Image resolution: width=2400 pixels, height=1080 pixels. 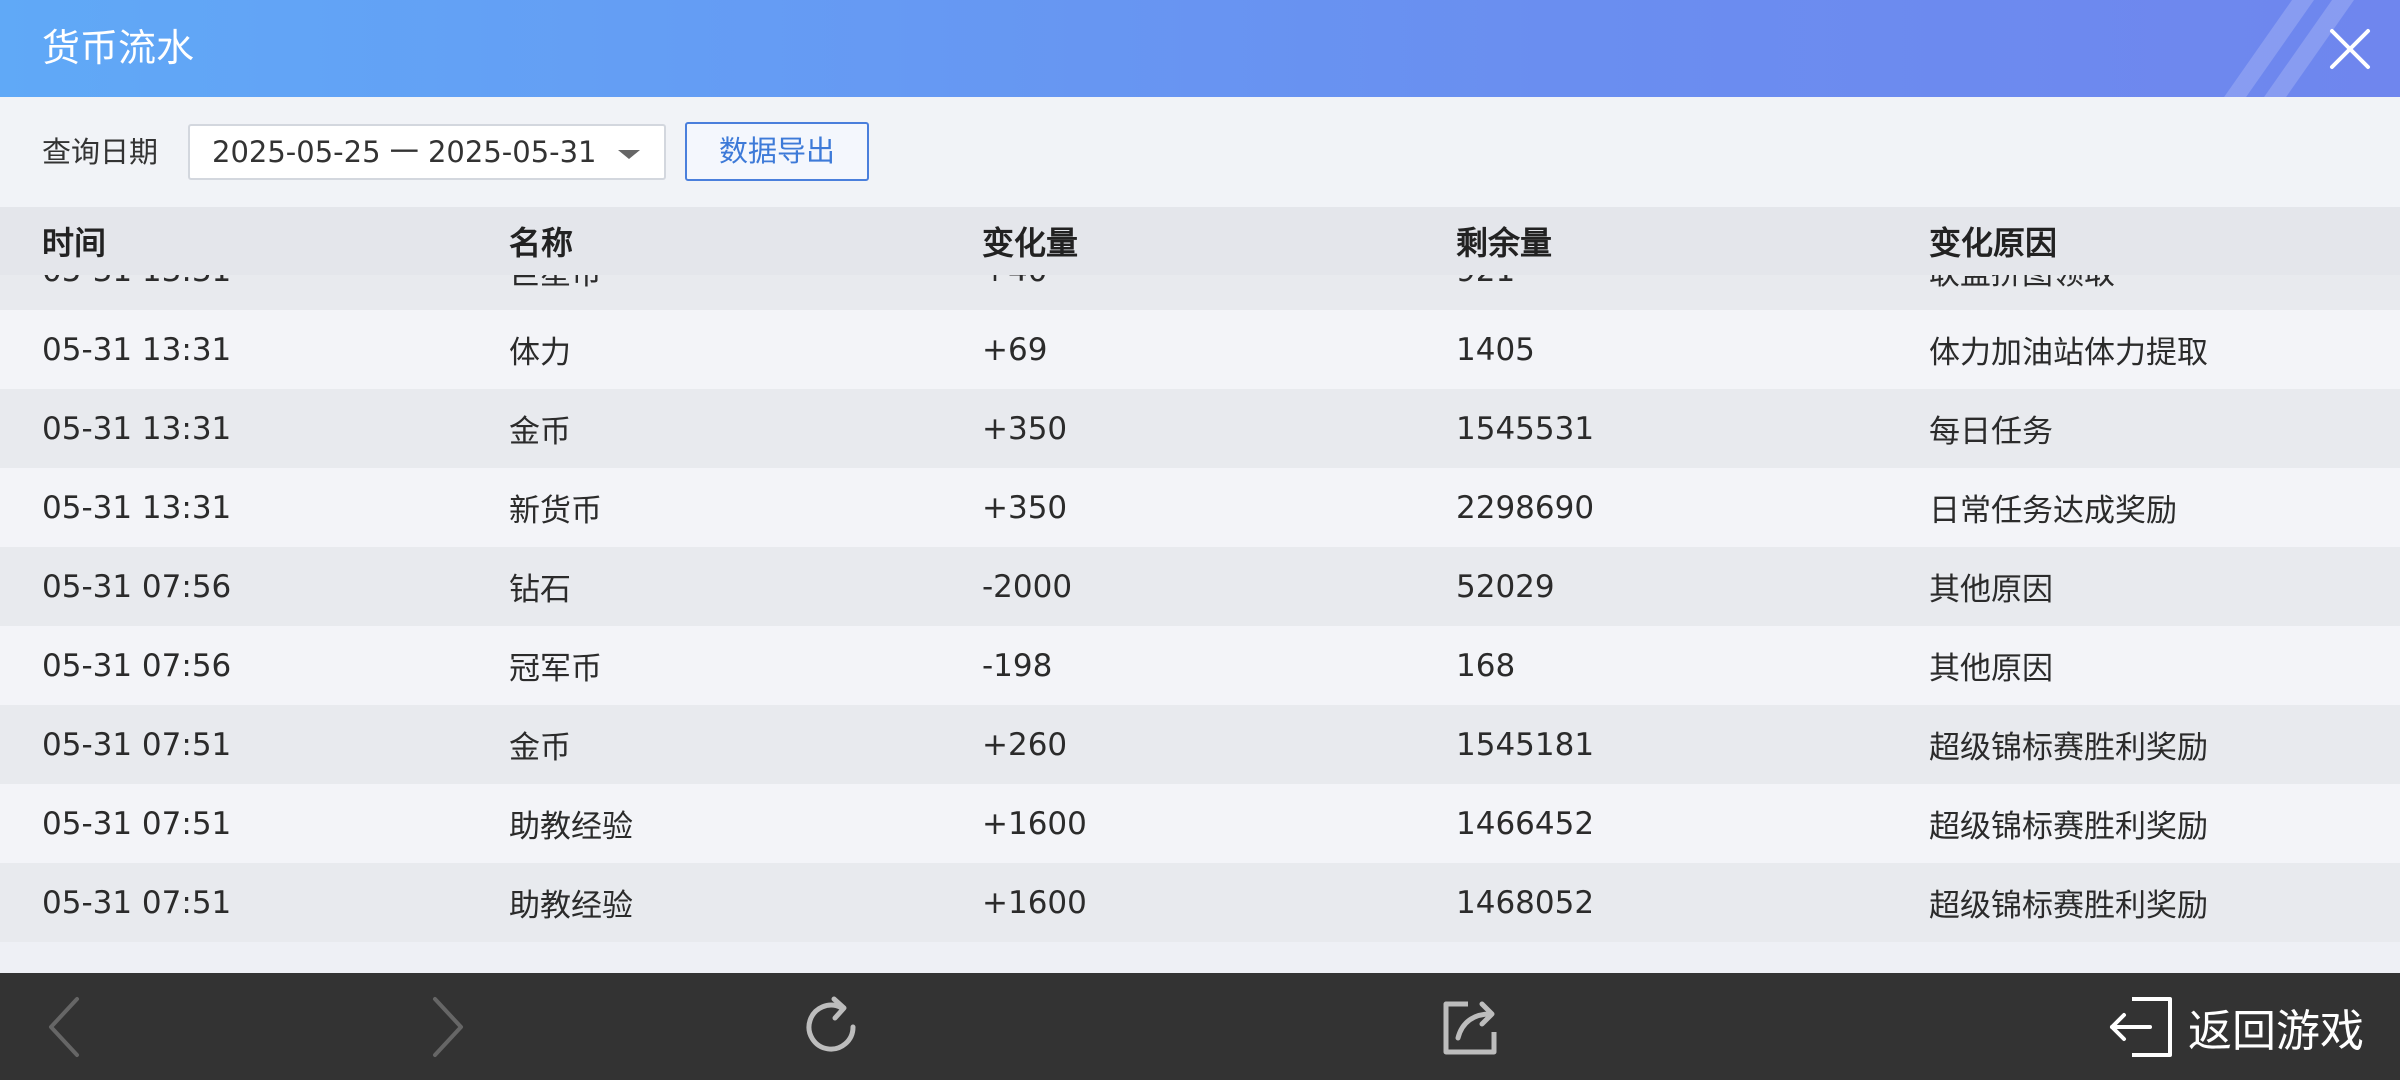 I want to click on cell-remaining: 168, so click(x=1486, y=665).